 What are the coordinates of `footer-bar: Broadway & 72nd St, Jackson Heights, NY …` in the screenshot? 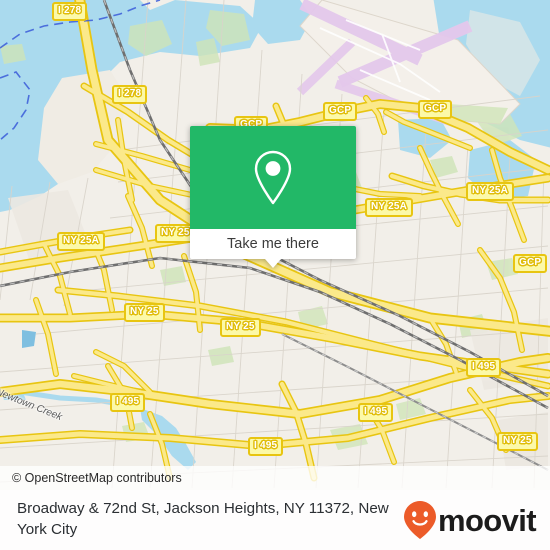 It's located at (275, 520).